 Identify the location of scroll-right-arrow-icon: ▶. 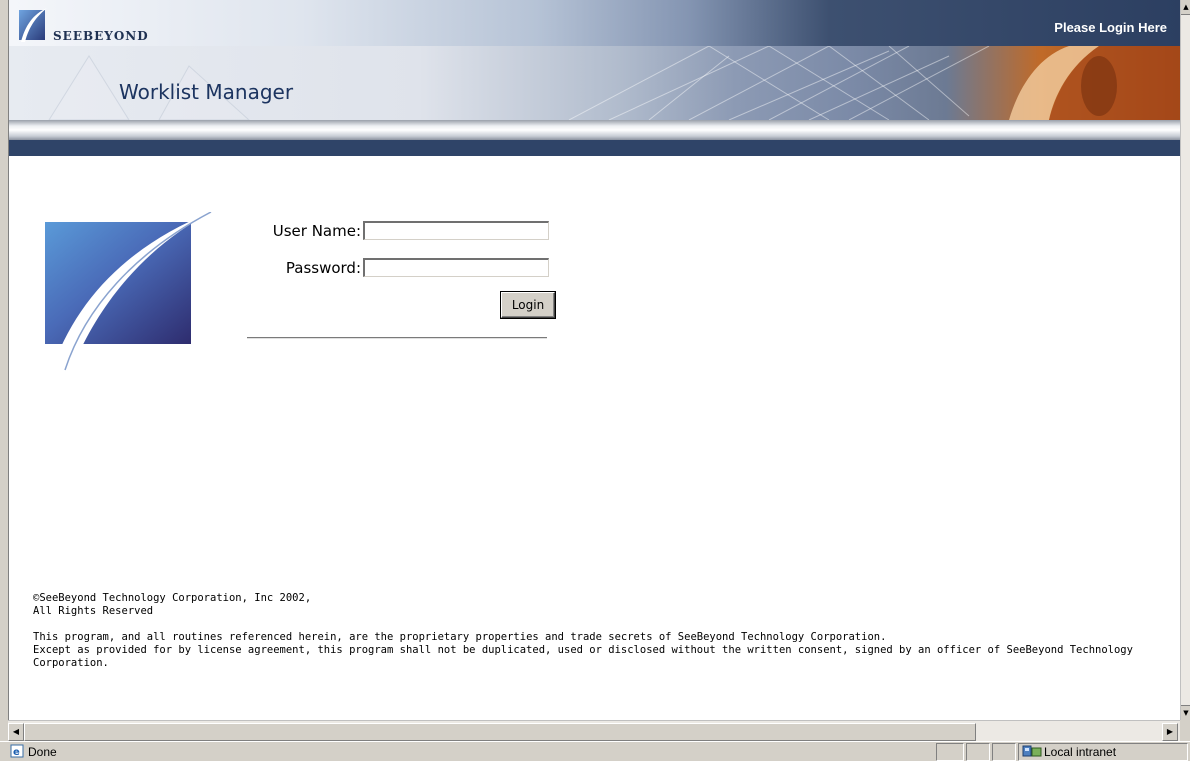
(1170, 732).